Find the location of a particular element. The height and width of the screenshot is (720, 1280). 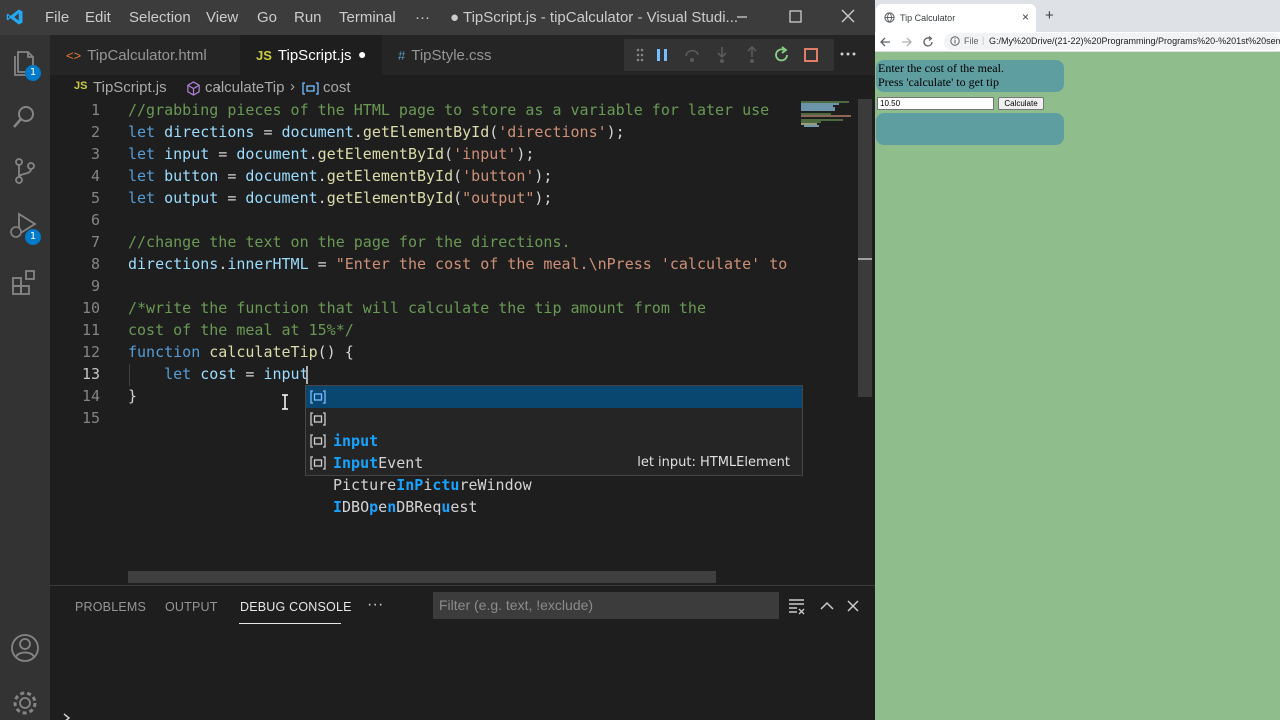

menu-edit: Edit is located at coordinates (98, 17).